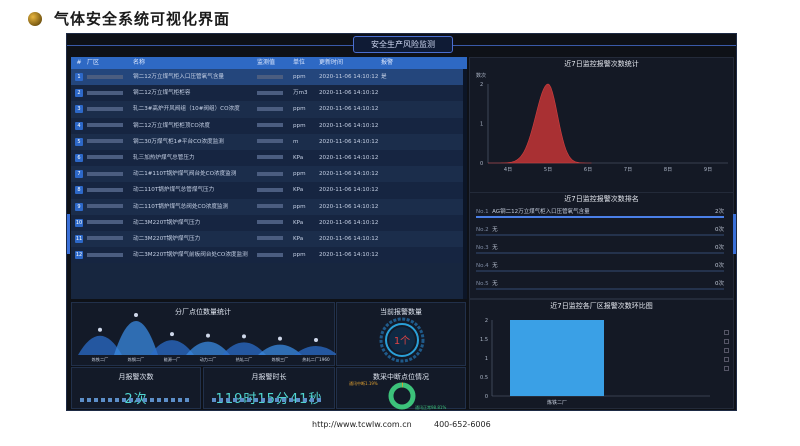  I want to click on slide-header: 气体安全系统可视化界面, so click(129, 18).